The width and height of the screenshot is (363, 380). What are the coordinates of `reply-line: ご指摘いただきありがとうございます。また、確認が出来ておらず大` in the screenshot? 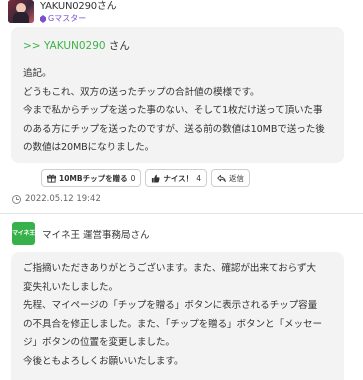 It's located at (169, 268).